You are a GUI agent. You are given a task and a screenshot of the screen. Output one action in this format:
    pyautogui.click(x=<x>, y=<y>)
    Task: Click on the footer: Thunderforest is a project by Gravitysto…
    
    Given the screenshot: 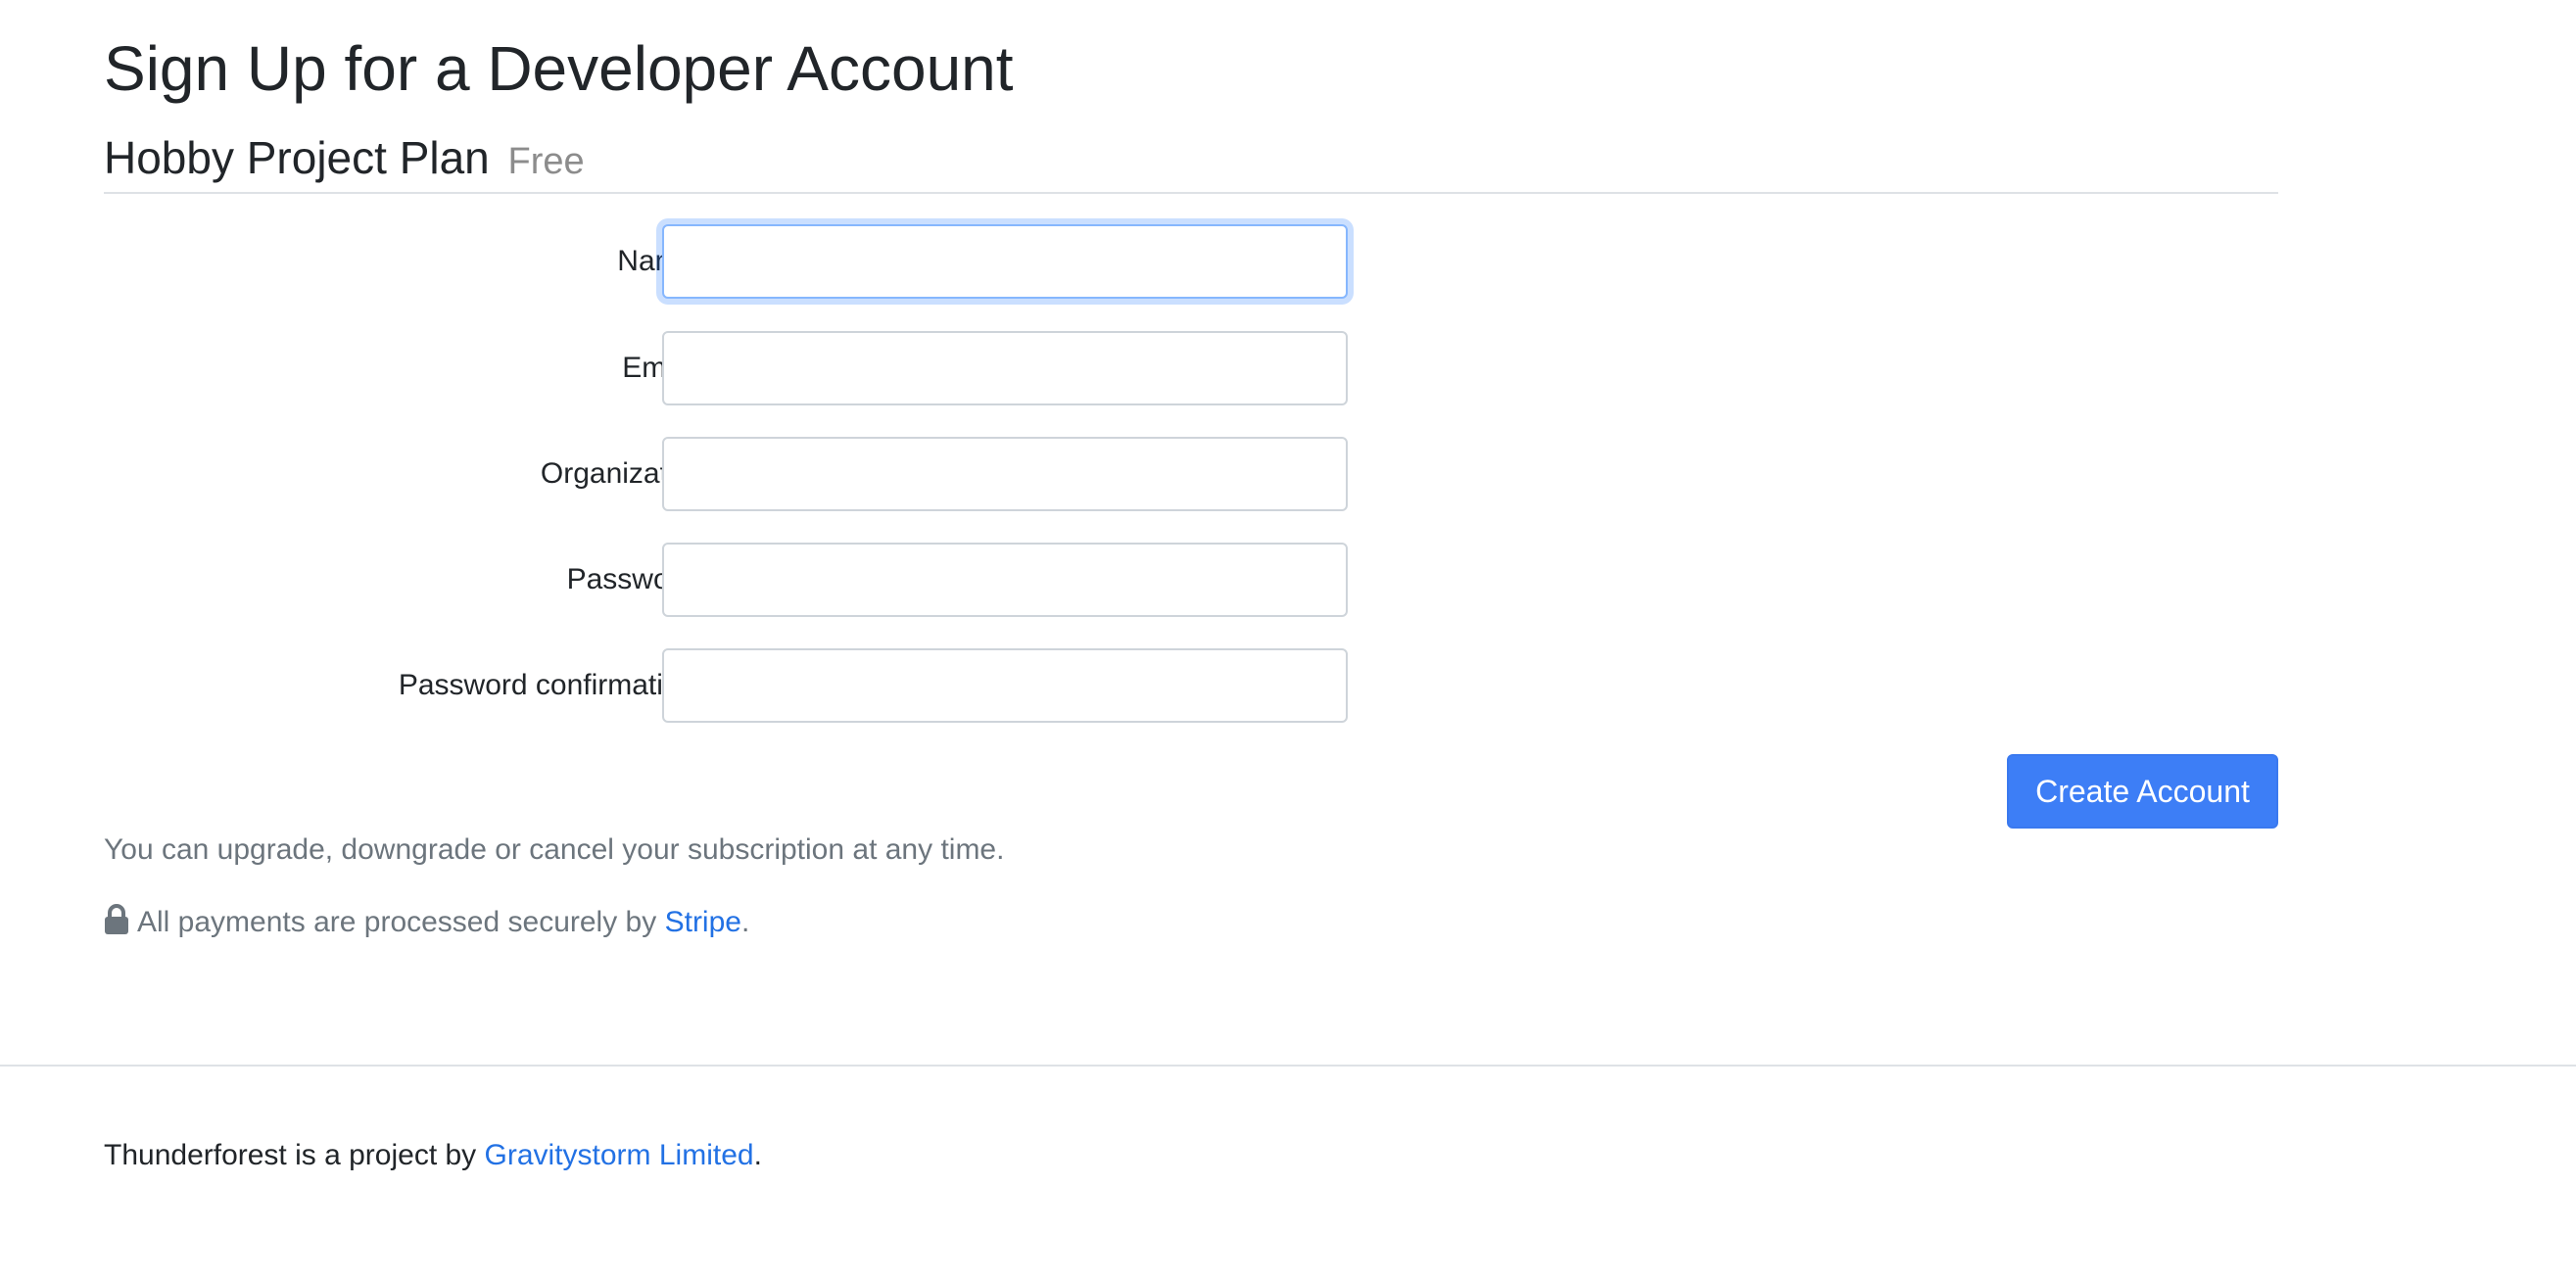 What is the action you would take?
    pyautogui.click(x=433, y=1155)
    